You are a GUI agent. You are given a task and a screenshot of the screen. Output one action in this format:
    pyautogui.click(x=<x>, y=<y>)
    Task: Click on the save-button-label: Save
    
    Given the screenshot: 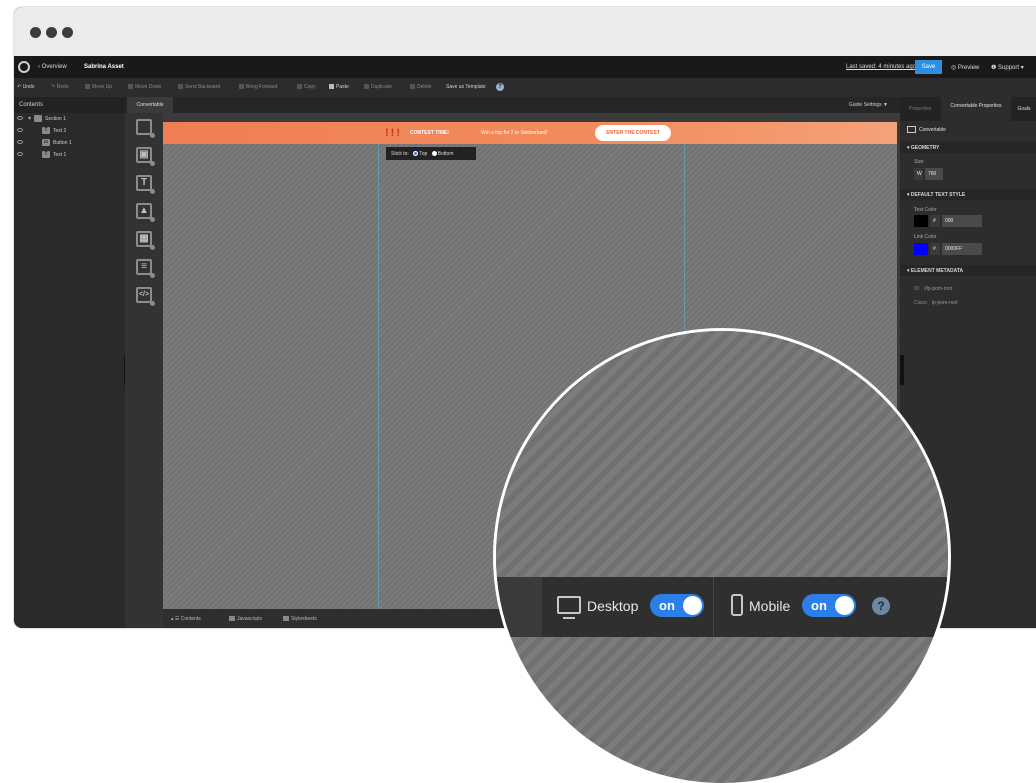 What is the action you would take?
    pyautogui.click(x=928, y=67)
    